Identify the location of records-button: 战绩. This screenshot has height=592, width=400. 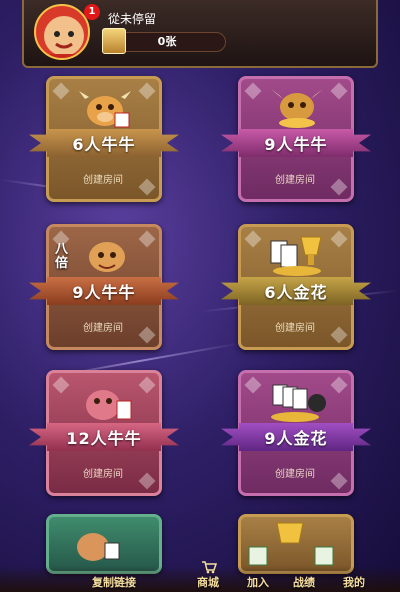
(304, 582).